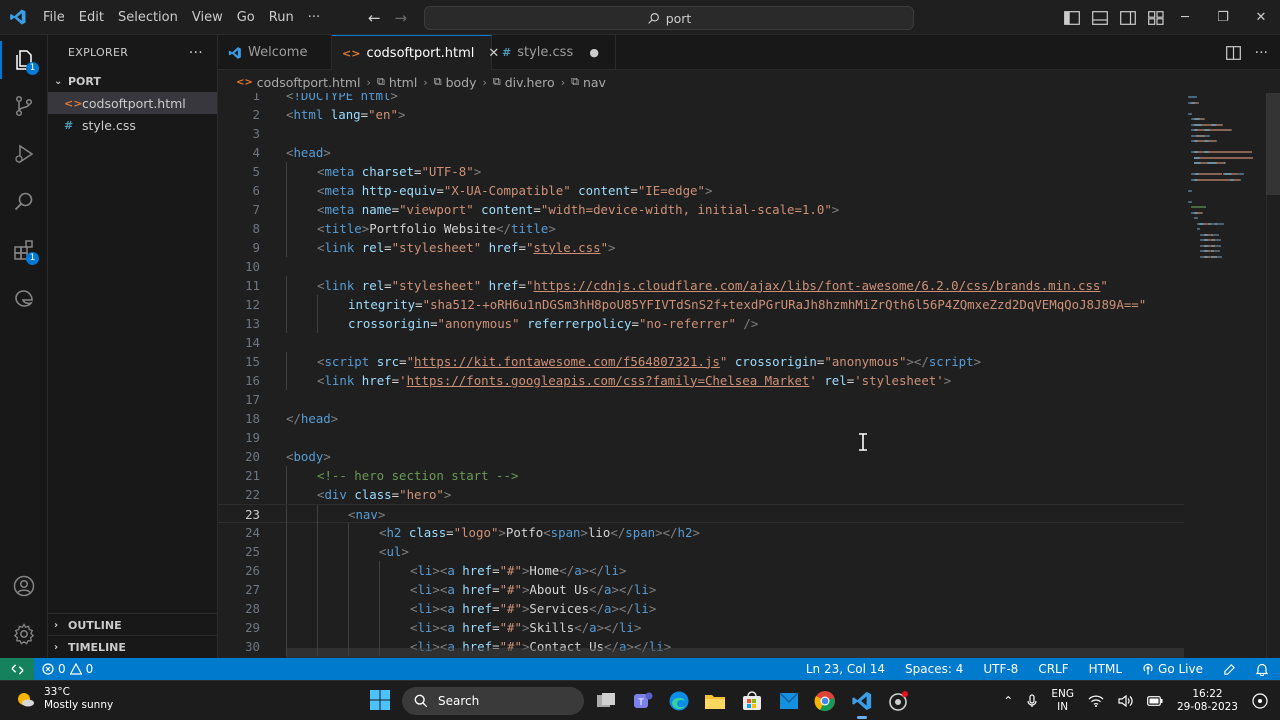 This screenshot has height=720, width=1280. What do you see at coordinates (1260, 701) in the screenshot?
I see `notification-icon` at bounding box center [1260, 701].